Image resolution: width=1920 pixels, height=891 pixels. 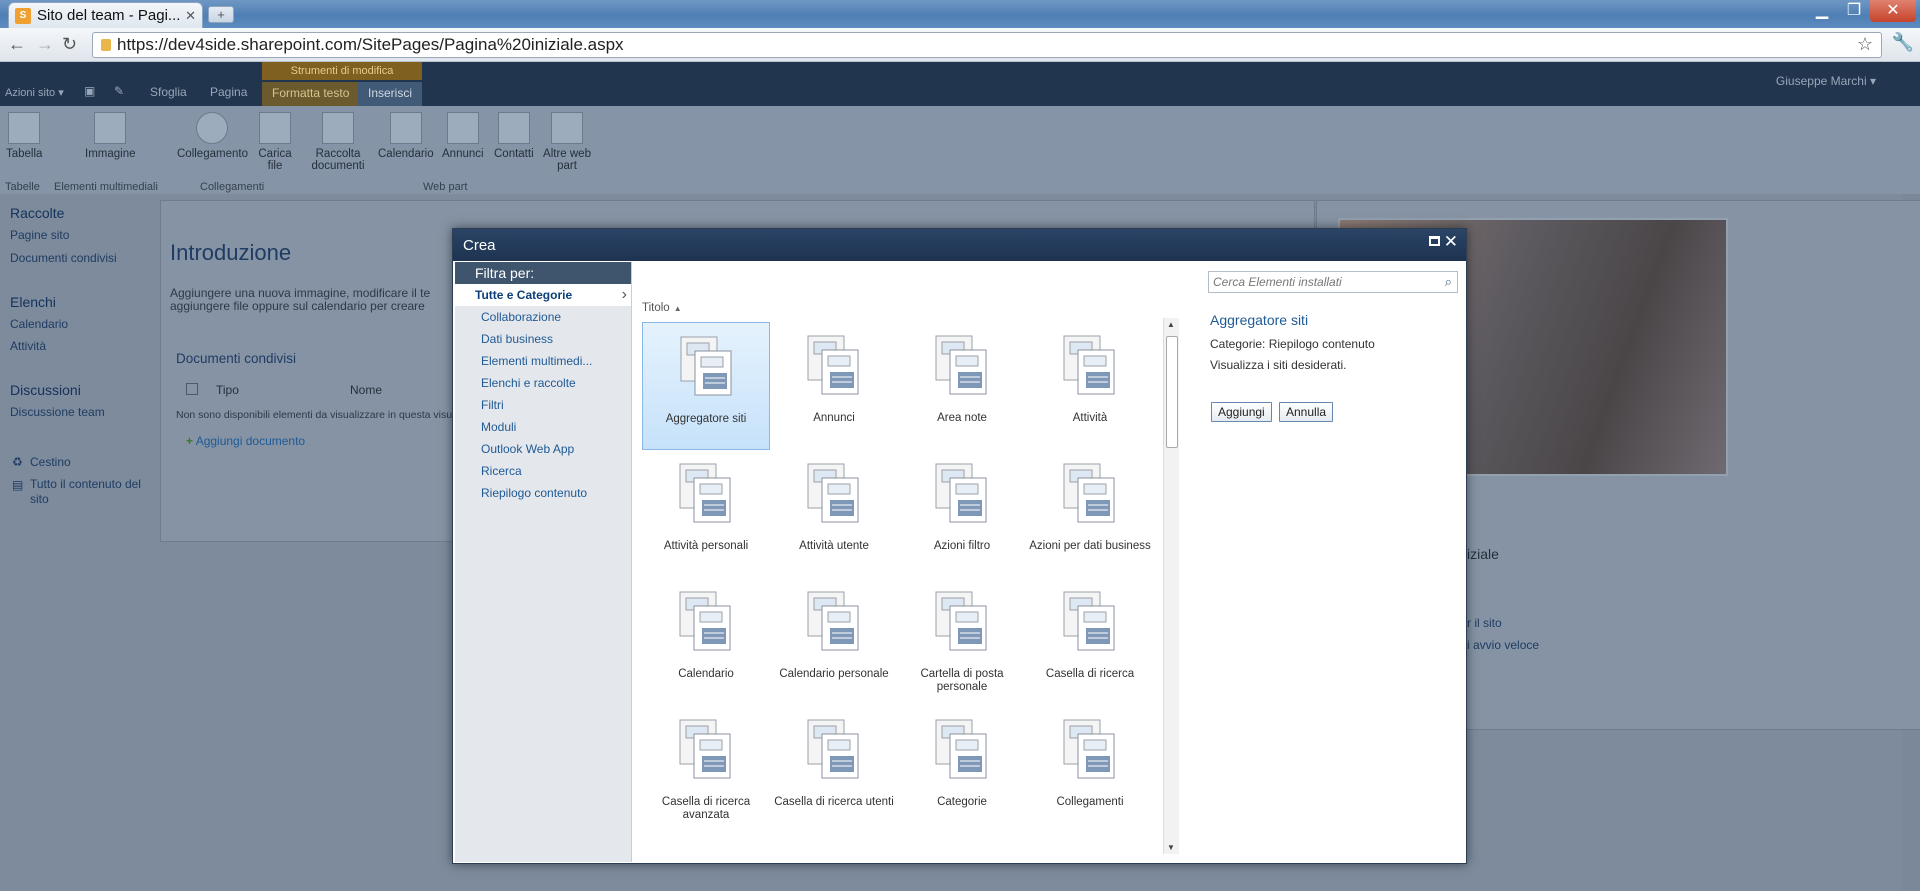 What do you see at coordinates (1893, 11) in the screenshot?
I see `window-close-icon: ✕` at bounding box center [1893, 11].